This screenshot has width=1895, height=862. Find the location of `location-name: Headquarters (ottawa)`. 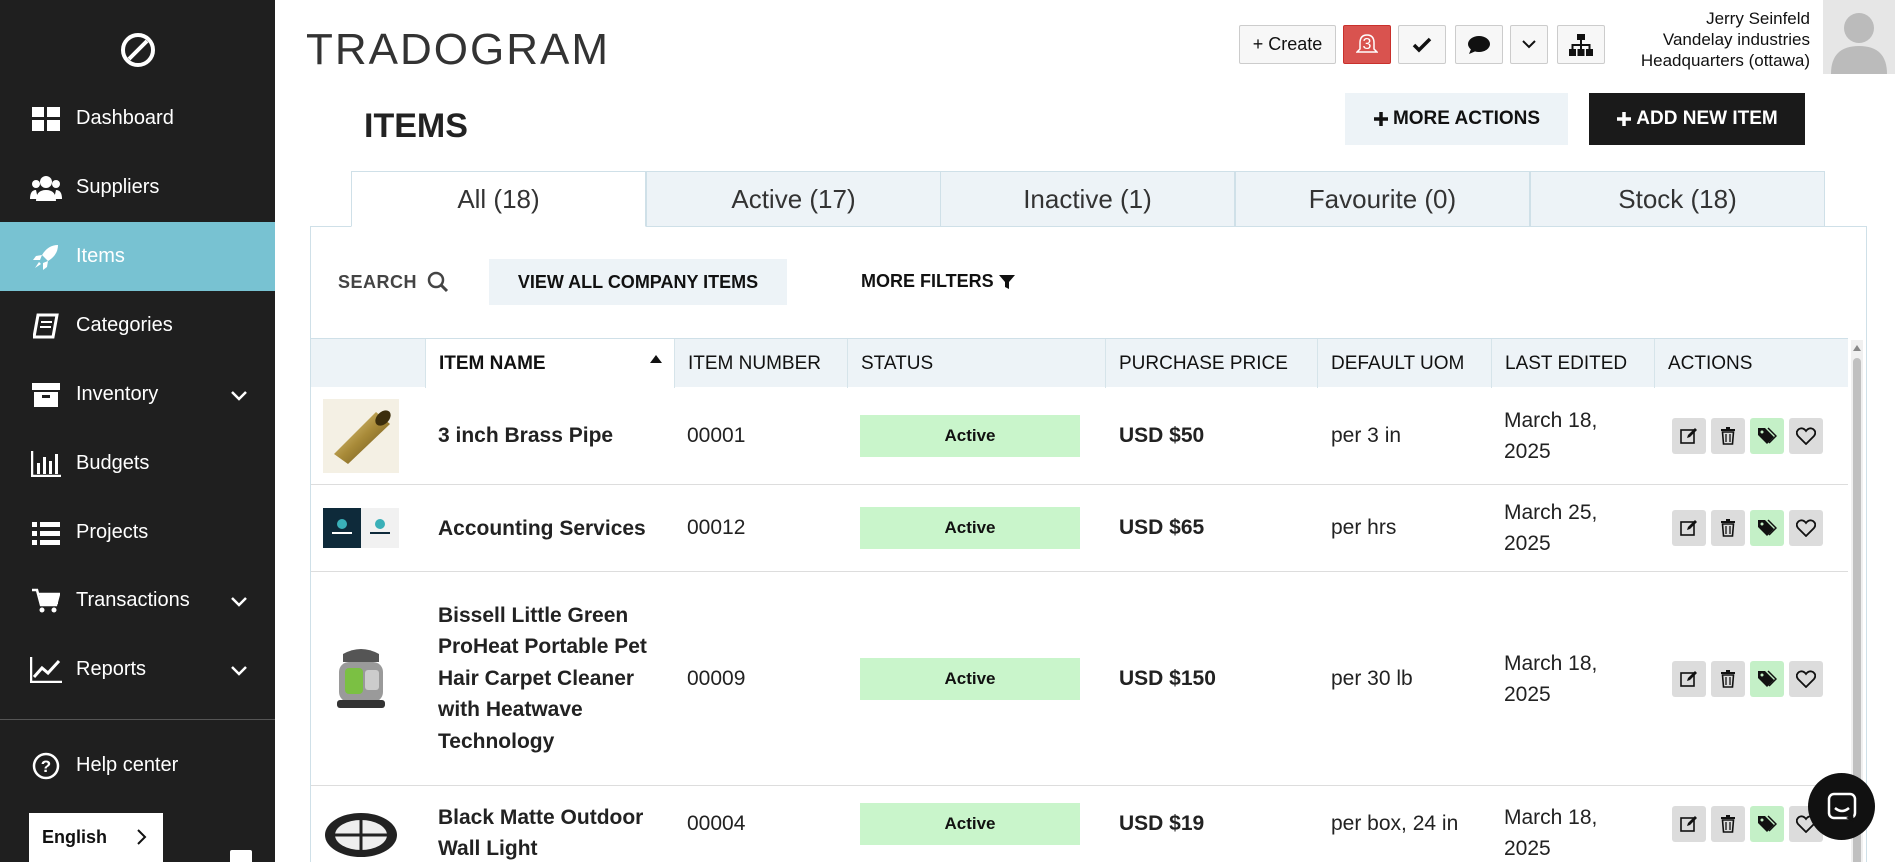

location-name: Headquarters (ottawa) is located at coordinates (1725, 60).